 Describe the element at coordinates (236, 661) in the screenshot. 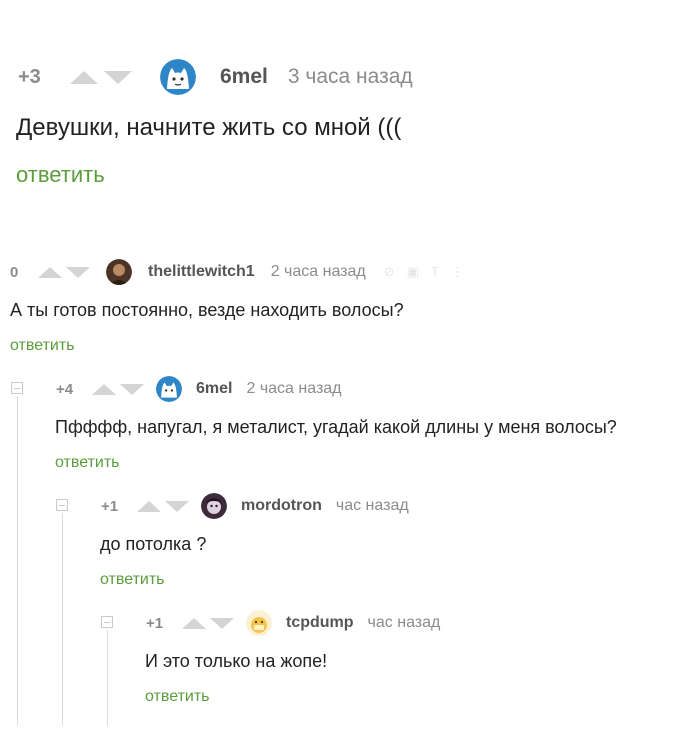

I see `comment-text: И это только на жопе!` at that location.